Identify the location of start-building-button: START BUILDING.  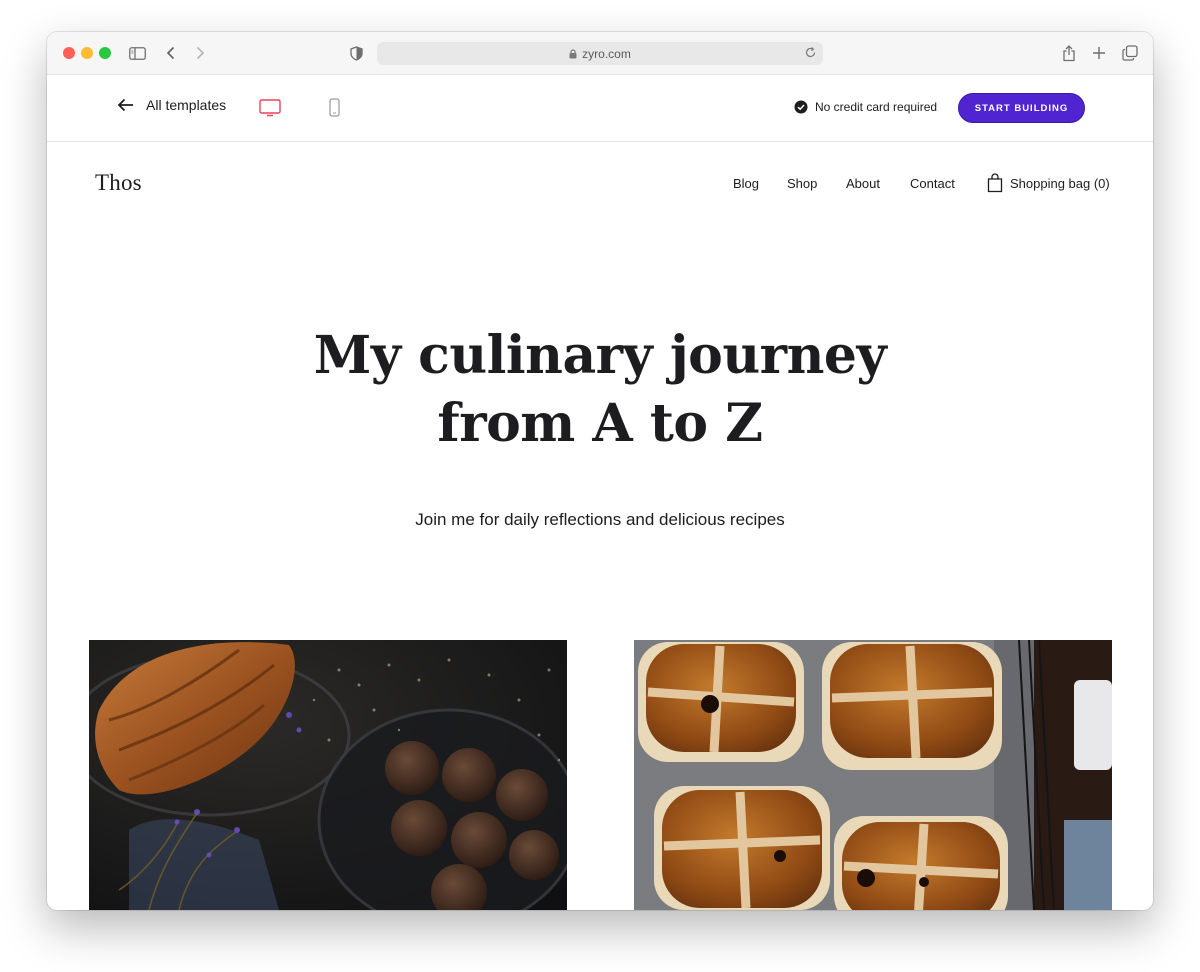
(1021, 108).